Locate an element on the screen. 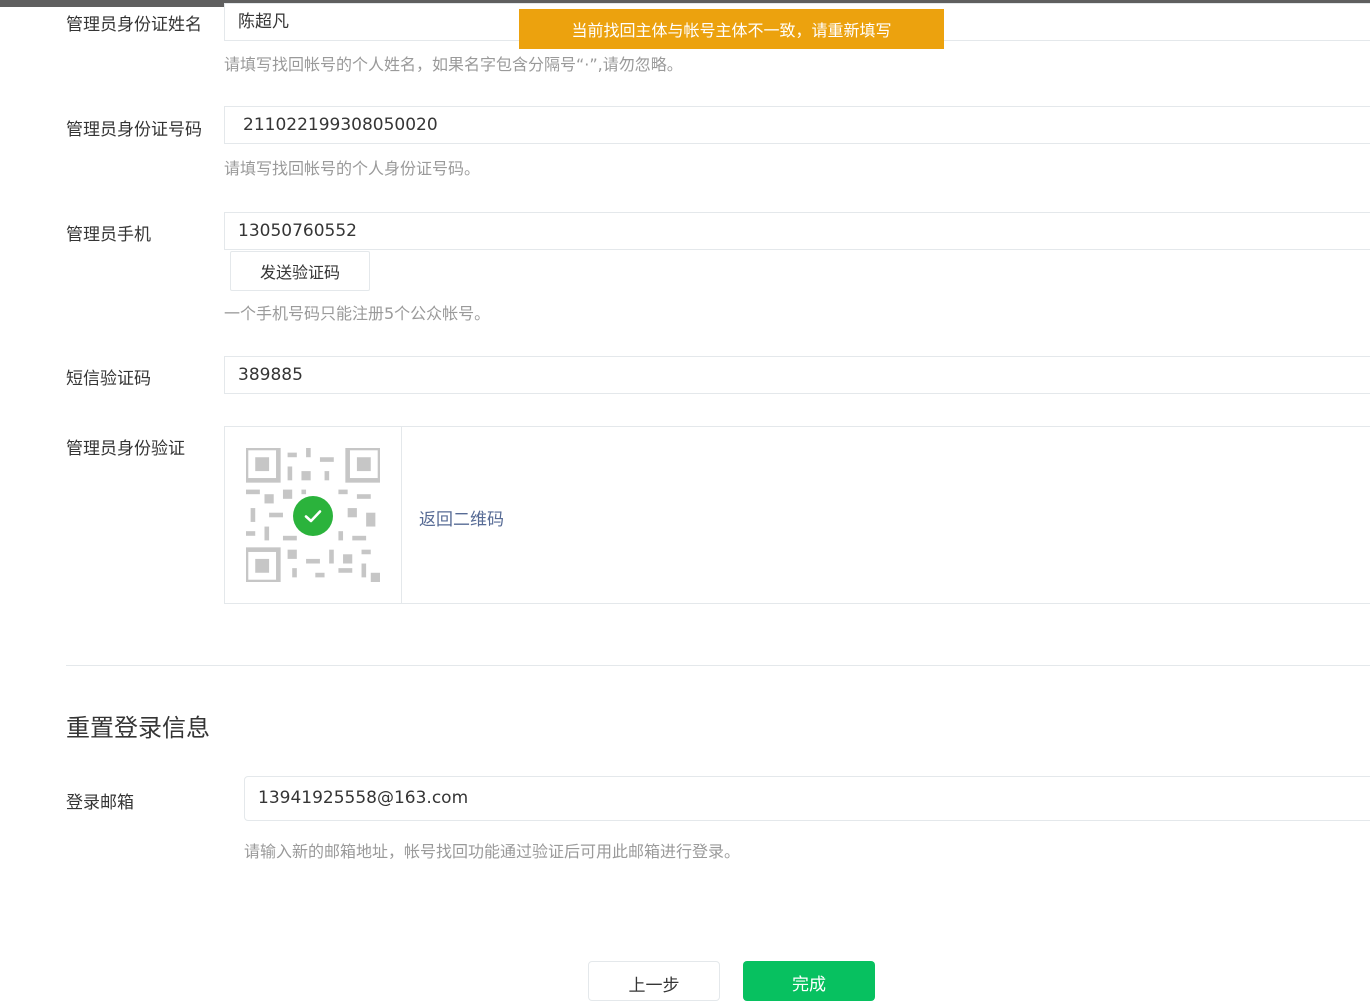 This screenshot has height=1001, width=1370. admin-phone-label: 管理员手机 is located at coordinates (108, 235).